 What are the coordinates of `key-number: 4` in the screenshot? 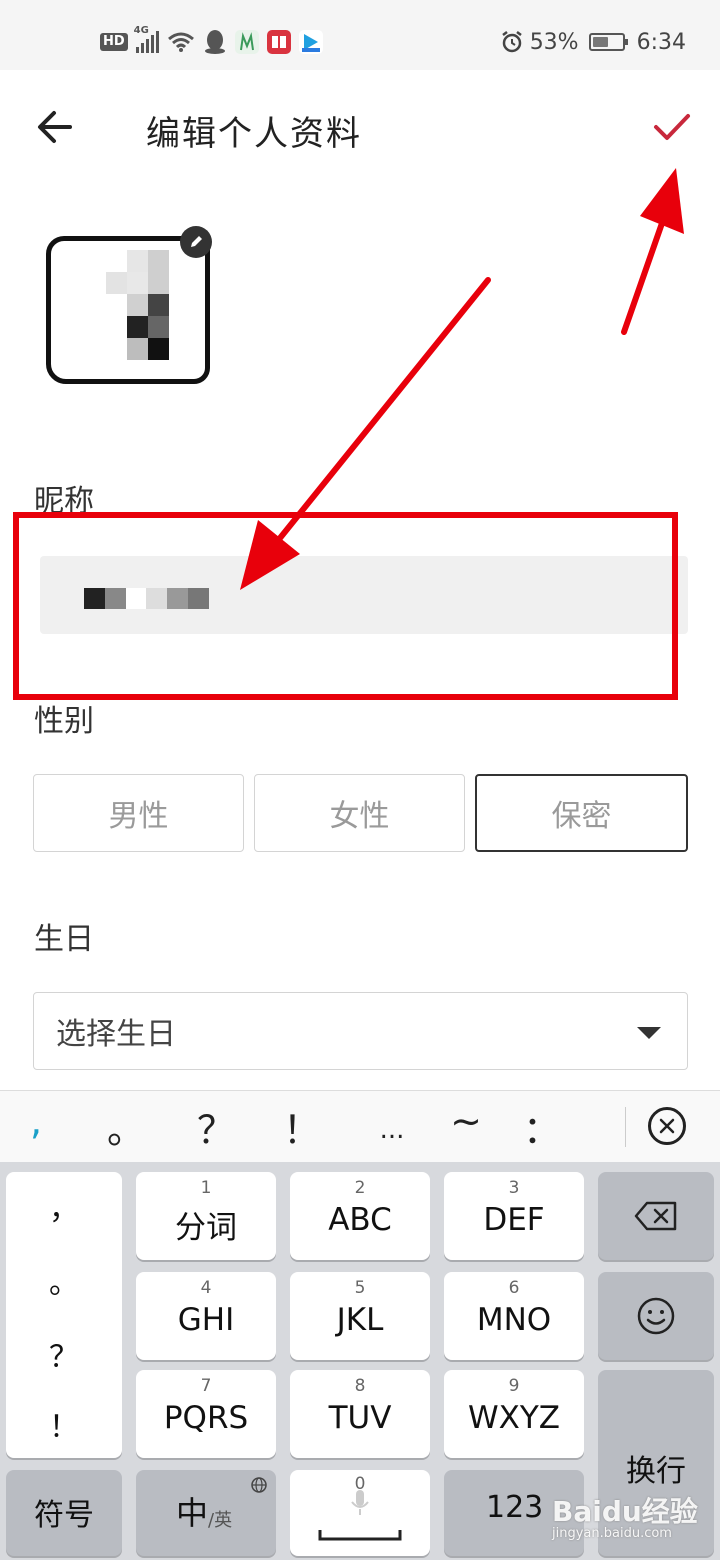 It's located at (206, 1288).